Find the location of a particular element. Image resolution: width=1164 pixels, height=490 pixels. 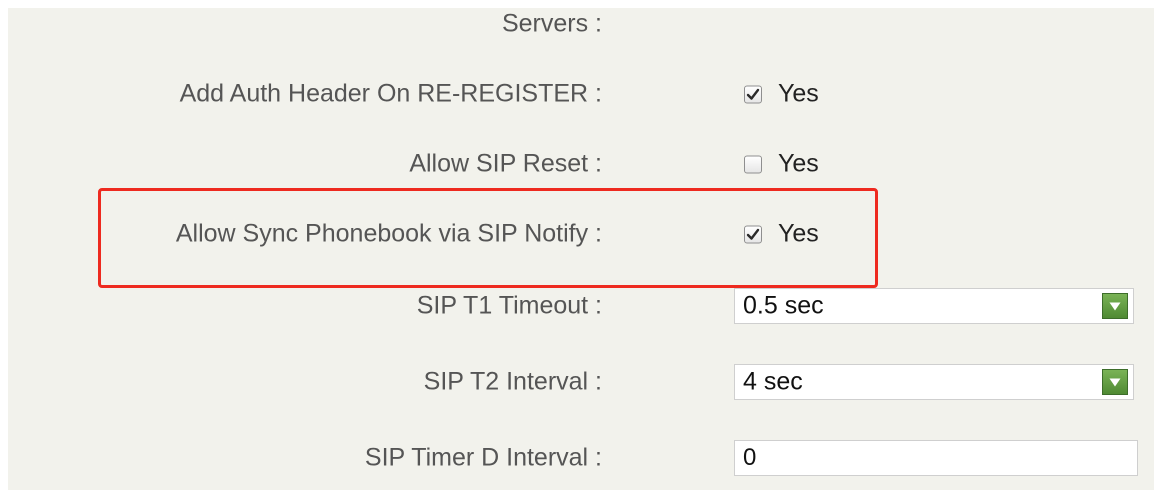

allow-sip-reset-row: Allow SIP Reset : Yes is located at coordinates (581, 164).